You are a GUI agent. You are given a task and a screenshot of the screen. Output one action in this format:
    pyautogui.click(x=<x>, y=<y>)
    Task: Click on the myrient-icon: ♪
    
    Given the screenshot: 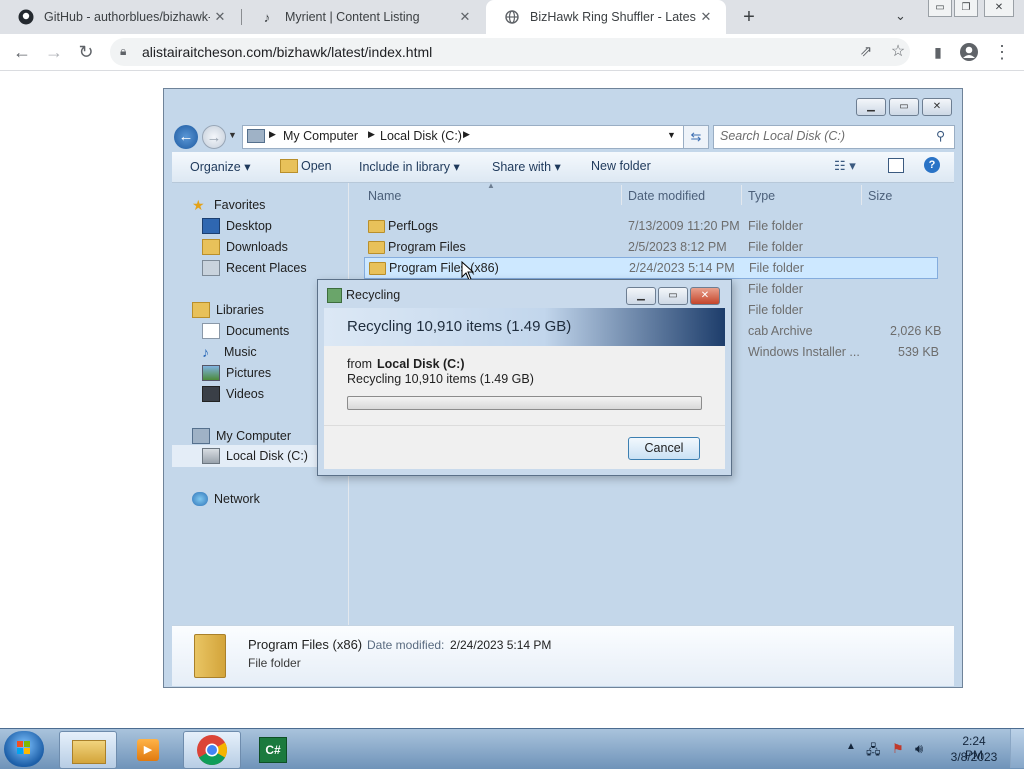 What is the action you would take?
    pyautogui.click(x=267, y=17)
    